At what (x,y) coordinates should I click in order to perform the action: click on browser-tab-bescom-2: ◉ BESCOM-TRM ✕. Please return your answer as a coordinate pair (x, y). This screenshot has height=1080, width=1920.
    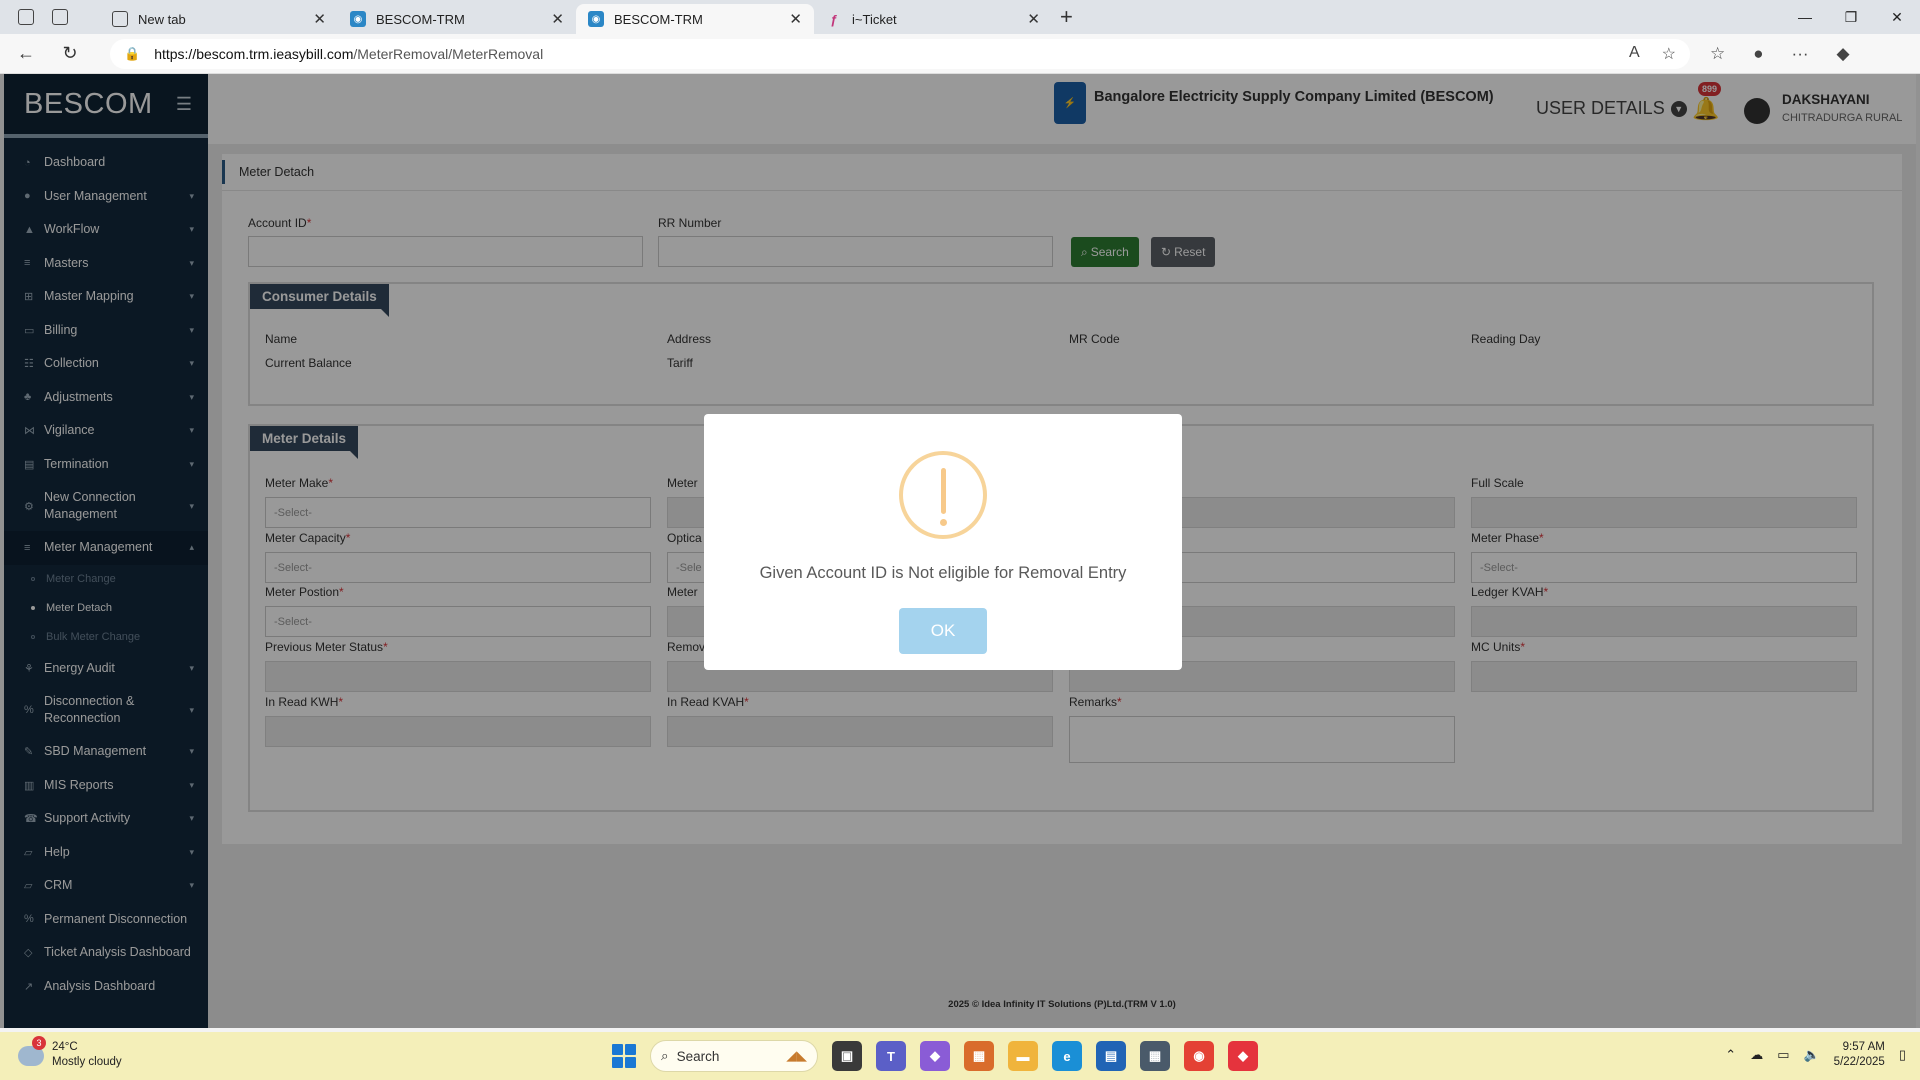
    Looking at the image, I should click on (695, 19).